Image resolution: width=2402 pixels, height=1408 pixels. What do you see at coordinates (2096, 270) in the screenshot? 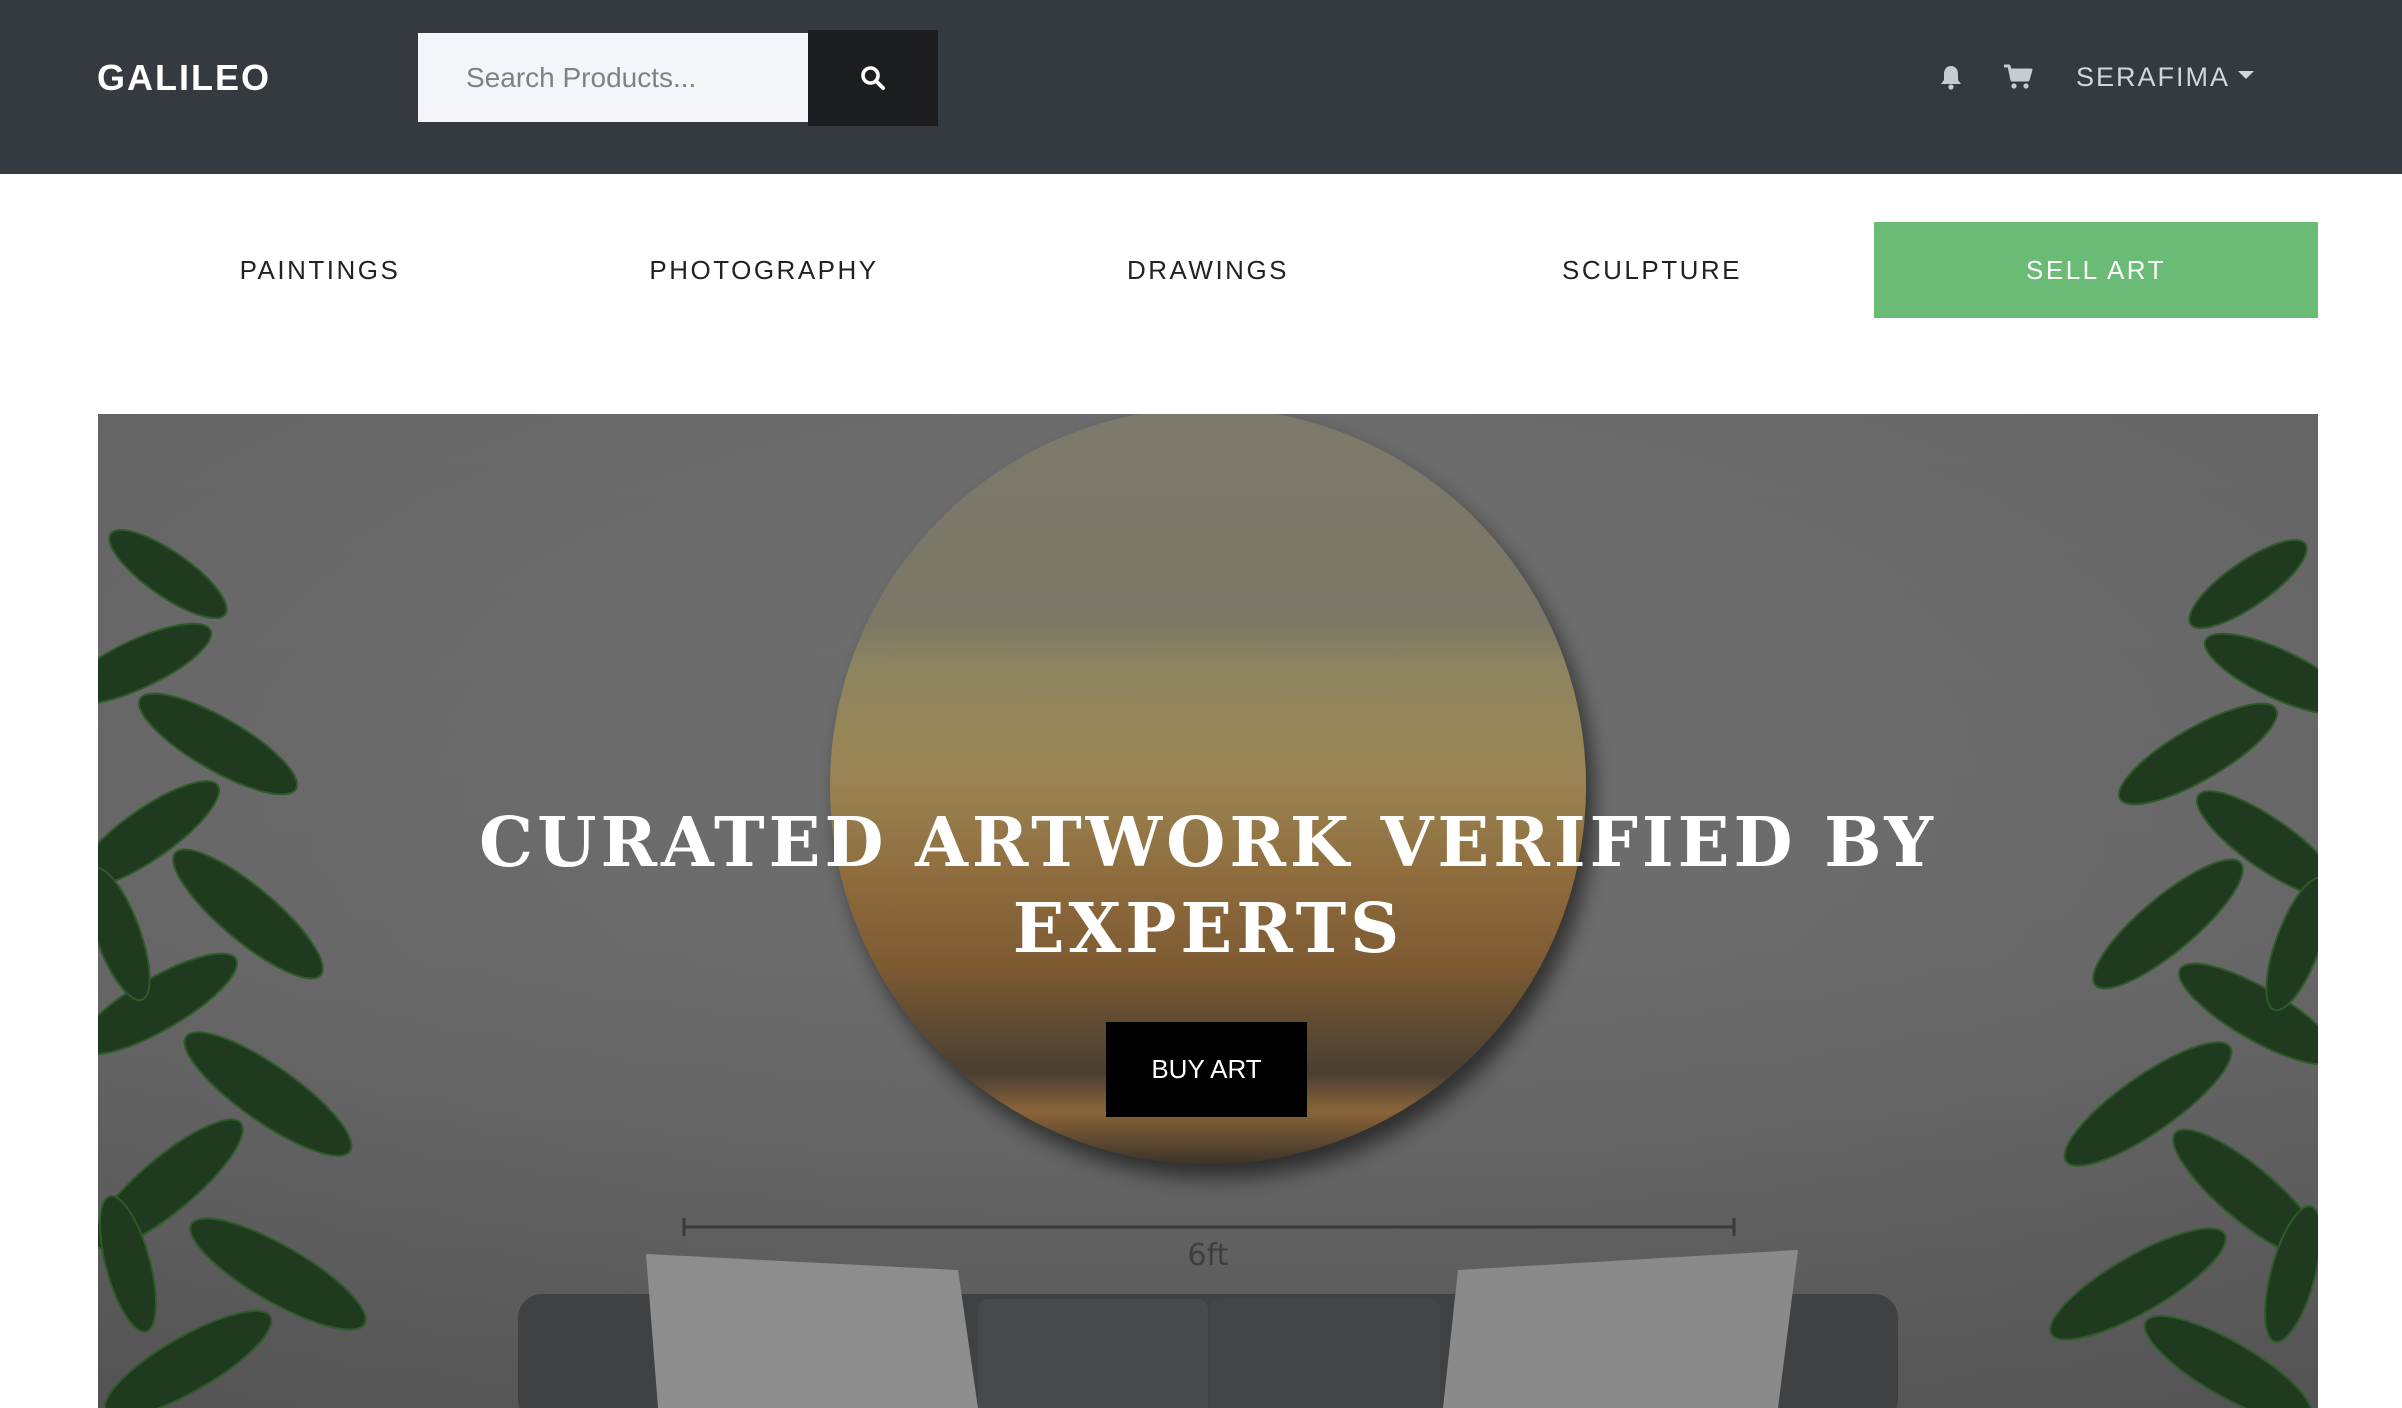
I see `sell-art-button: SELL ART` at bounding box center [2096, 270].